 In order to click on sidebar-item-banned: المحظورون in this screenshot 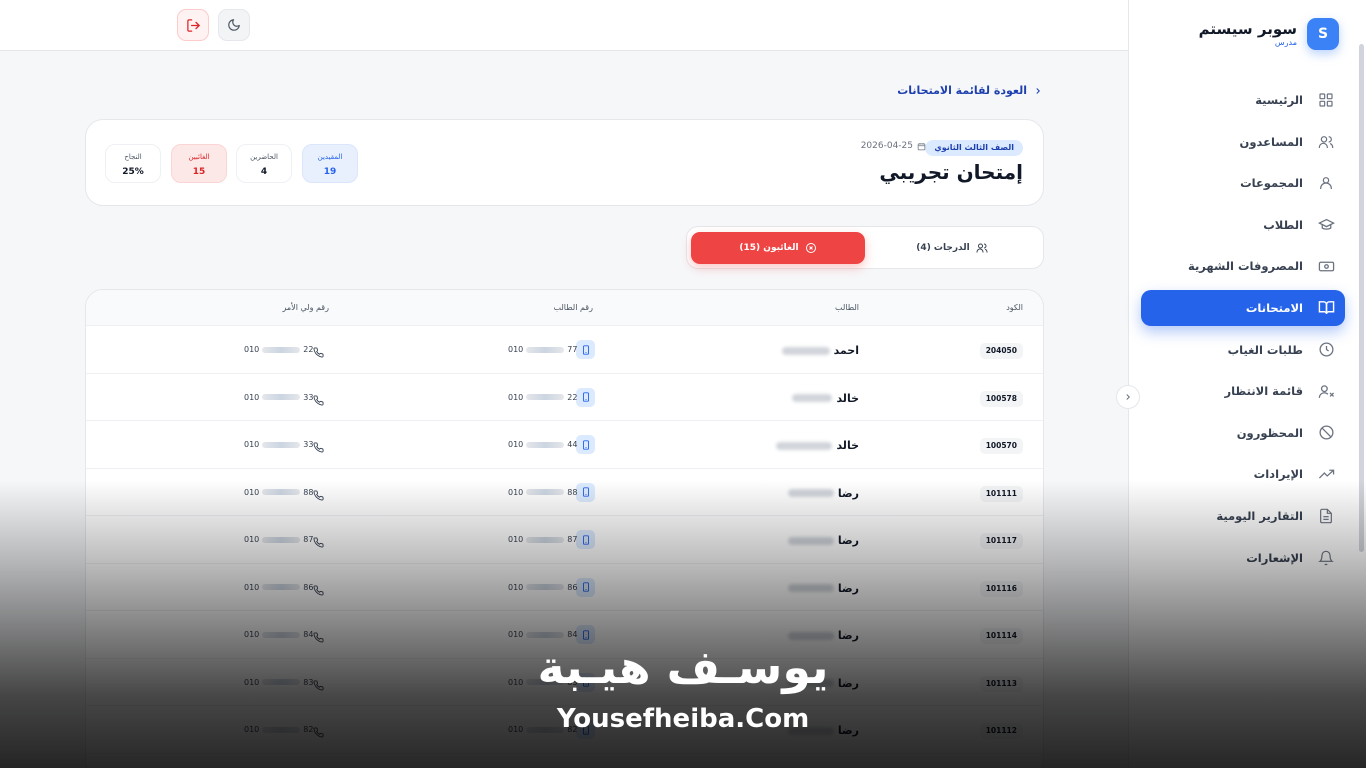, I will do `click(1243, 433)`.